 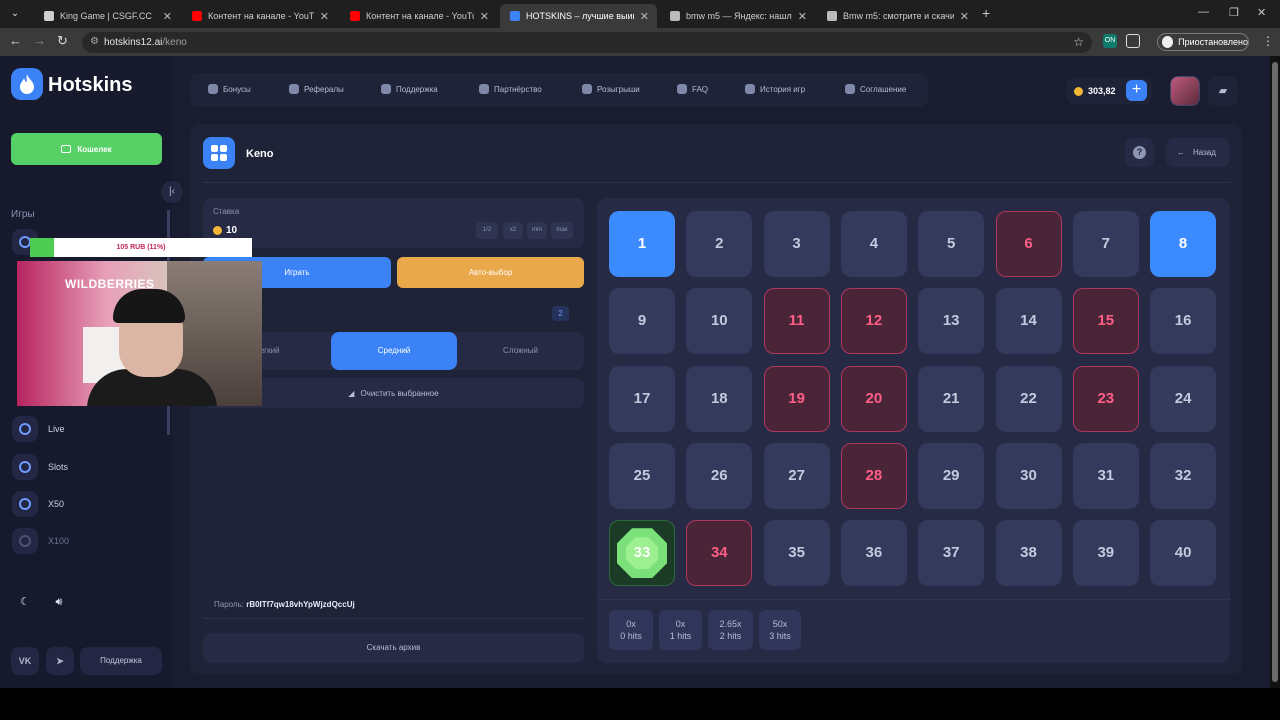 What do you see at coordinates (642, 553) in the screenshot?
I see `keno-cell: 33` at bounding box center [642, 553].